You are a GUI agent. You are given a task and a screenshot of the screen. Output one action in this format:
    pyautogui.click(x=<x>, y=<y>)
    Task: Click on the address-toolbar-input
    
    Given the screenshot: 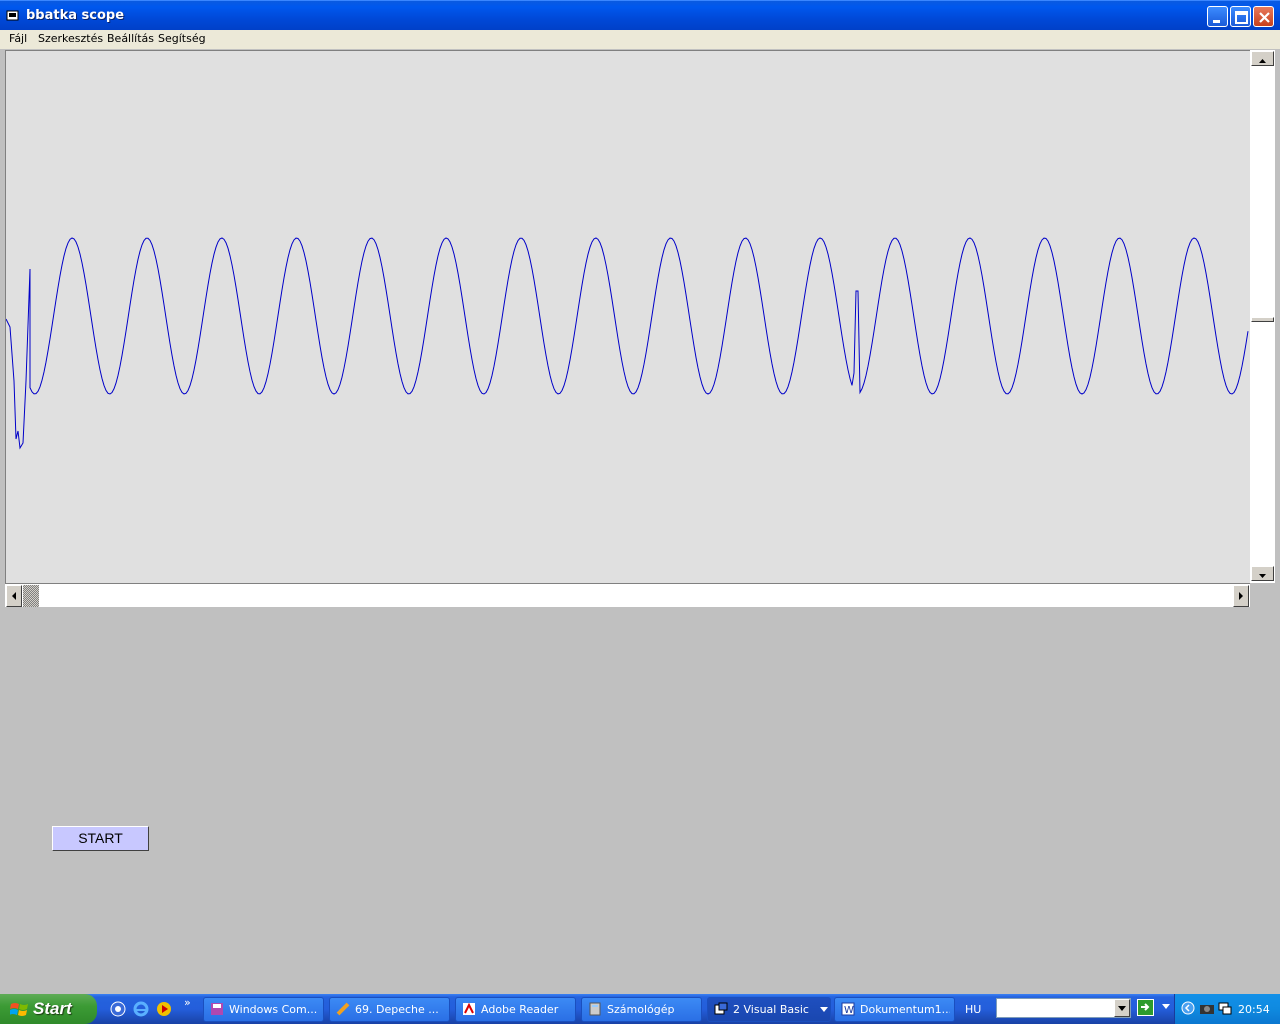 What is the action you would take?
    pyautogui.click(x=1063, y=1008)
    